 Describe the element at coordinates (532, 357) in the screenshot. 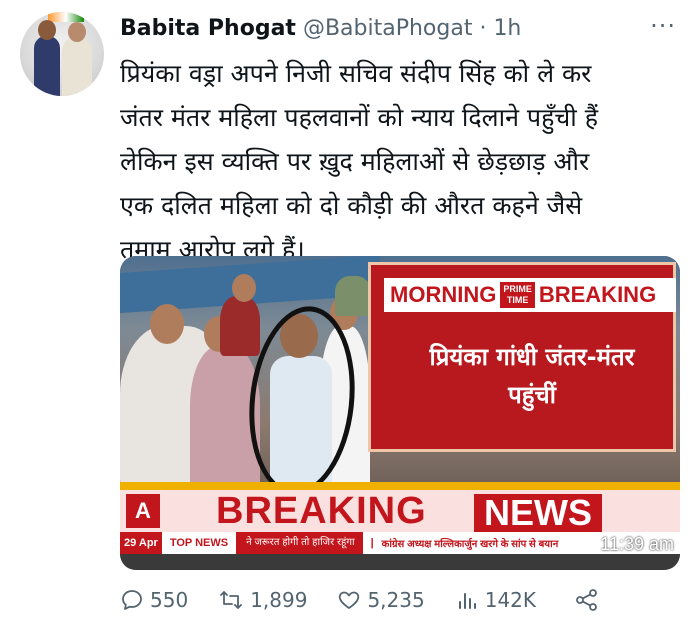

I see `headline-line-1: प्रियंका गांधी जंतर-मंतर` at that location.